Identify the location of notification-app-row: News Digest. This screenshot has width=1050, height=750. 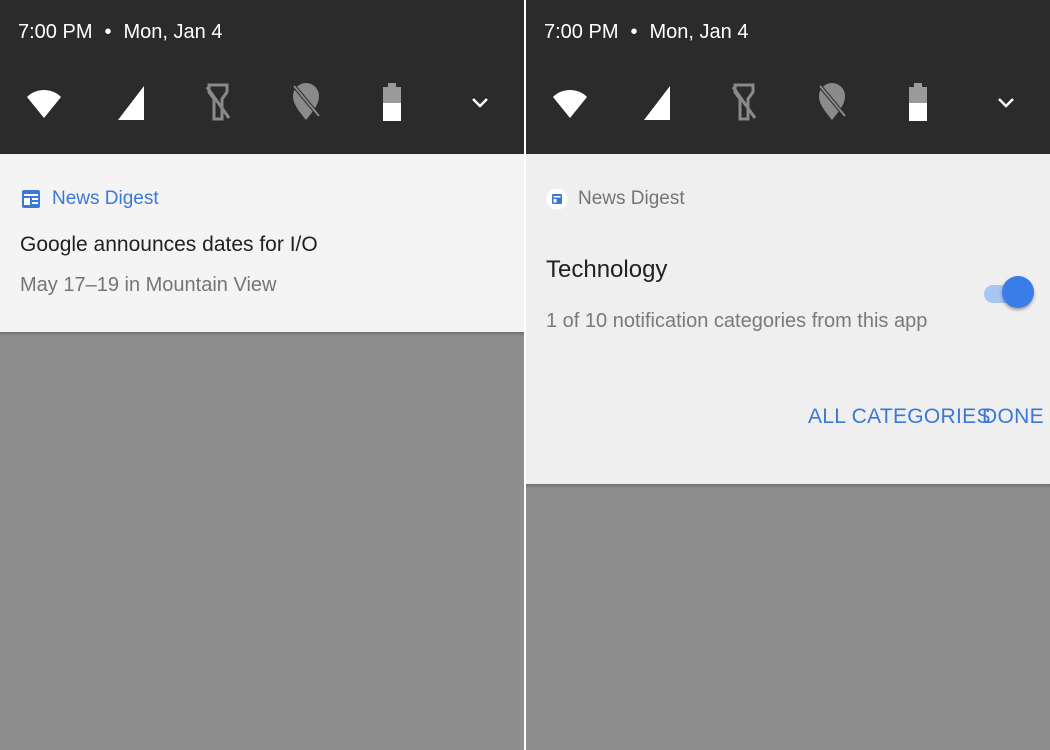
(89, 199).